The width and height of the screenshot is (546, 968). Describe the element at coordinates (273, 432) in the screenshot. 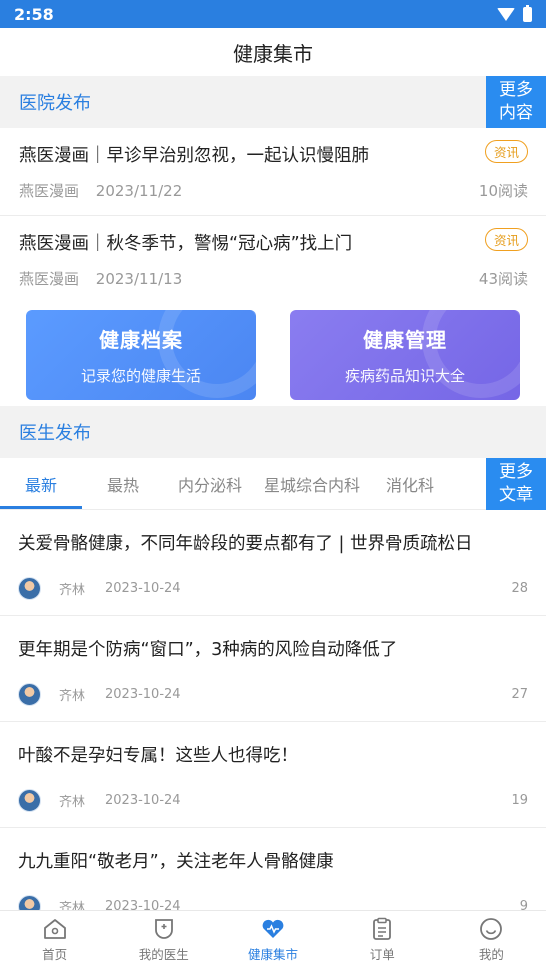

I see `doctor-section-header: 医生发布` at that location.